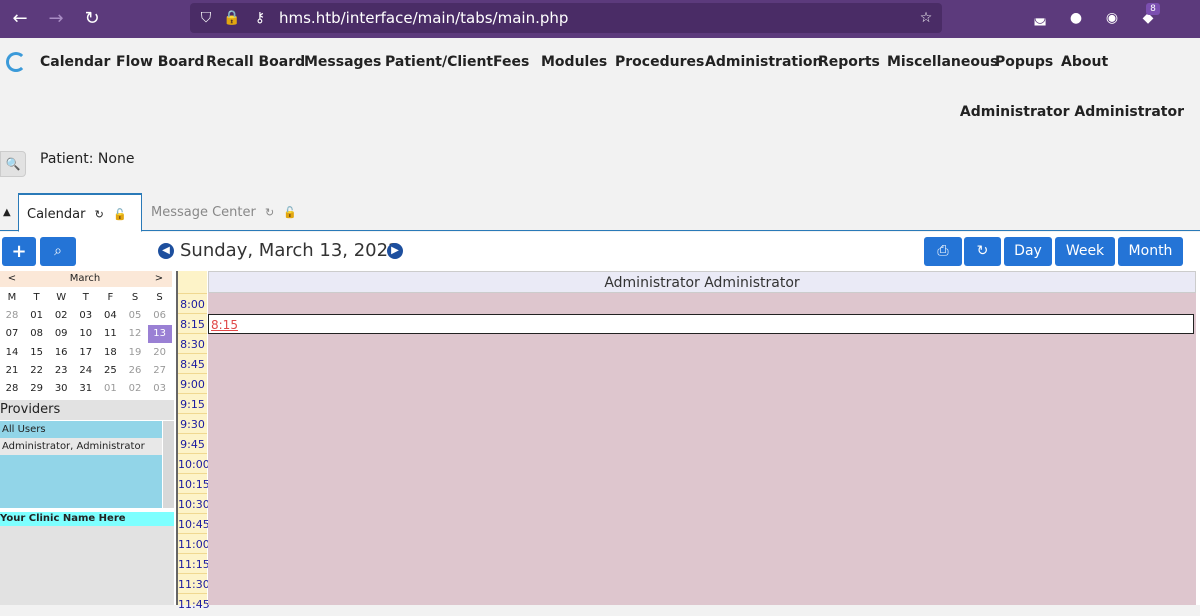 This screenshot has height=616, width=1200. Describe the element at coordinates (86, 353) in the screenshot. I see `mini-calendar-day: 17` at that location.